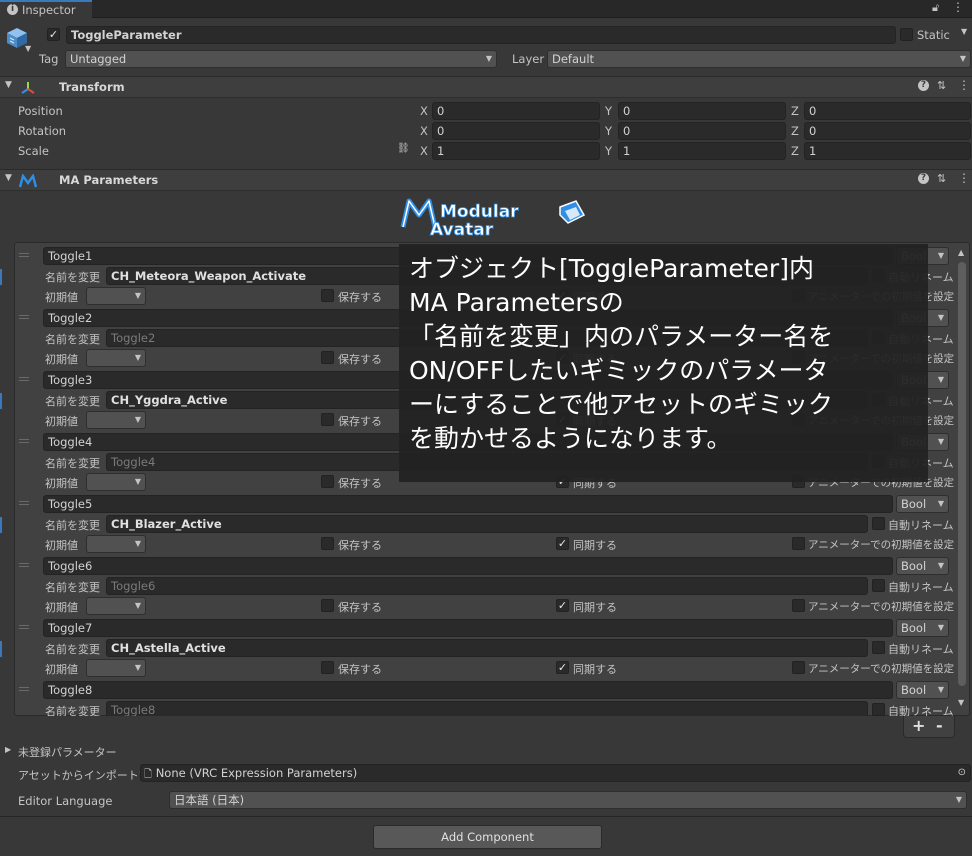  Describe the element at coordinates (281, 59) in the screenshot. I see `tag-dropdown: Untagged ▼` at that location.